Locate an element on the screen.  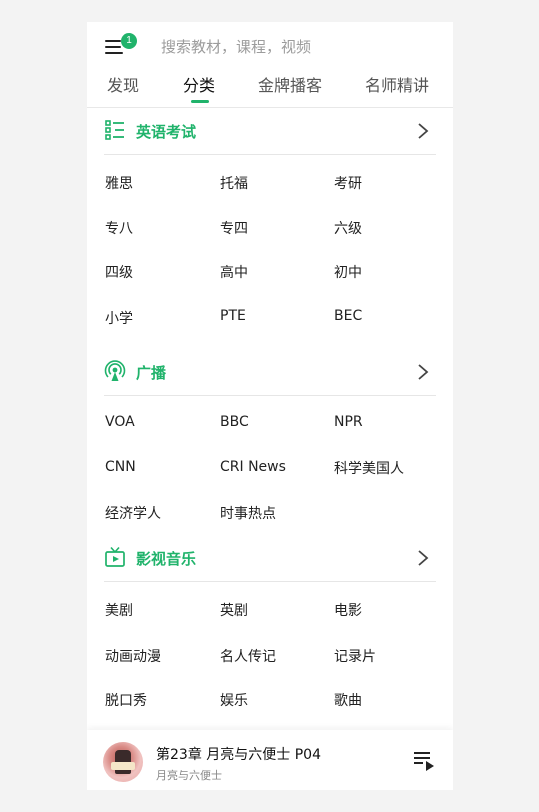
category-primary-school: 小学 is located at coordinates (119, 318).